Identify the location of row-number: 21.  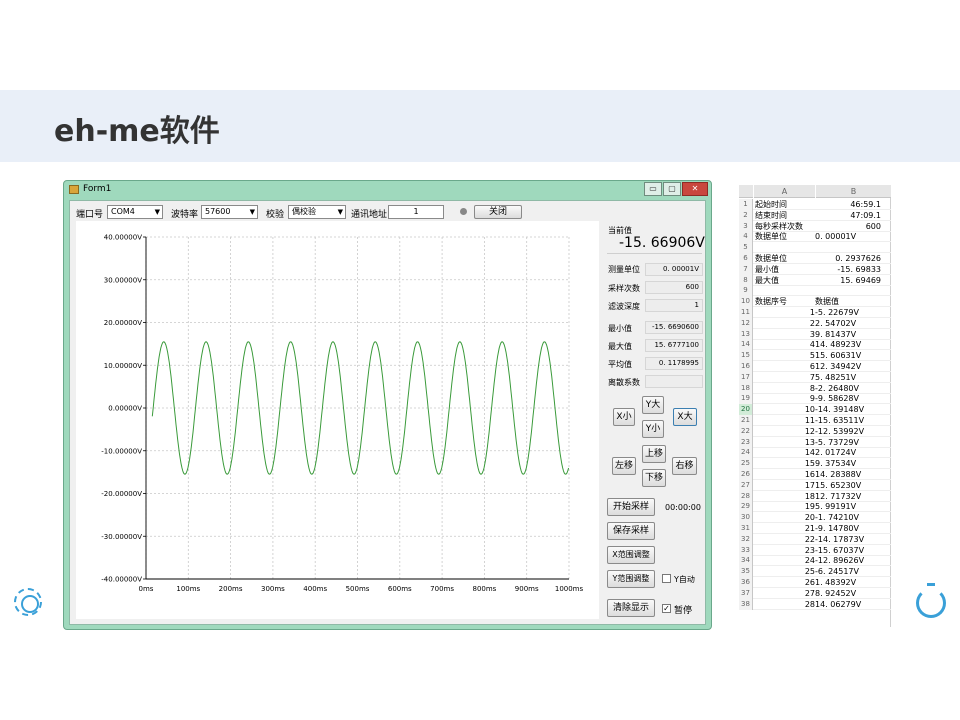
(746, 420).